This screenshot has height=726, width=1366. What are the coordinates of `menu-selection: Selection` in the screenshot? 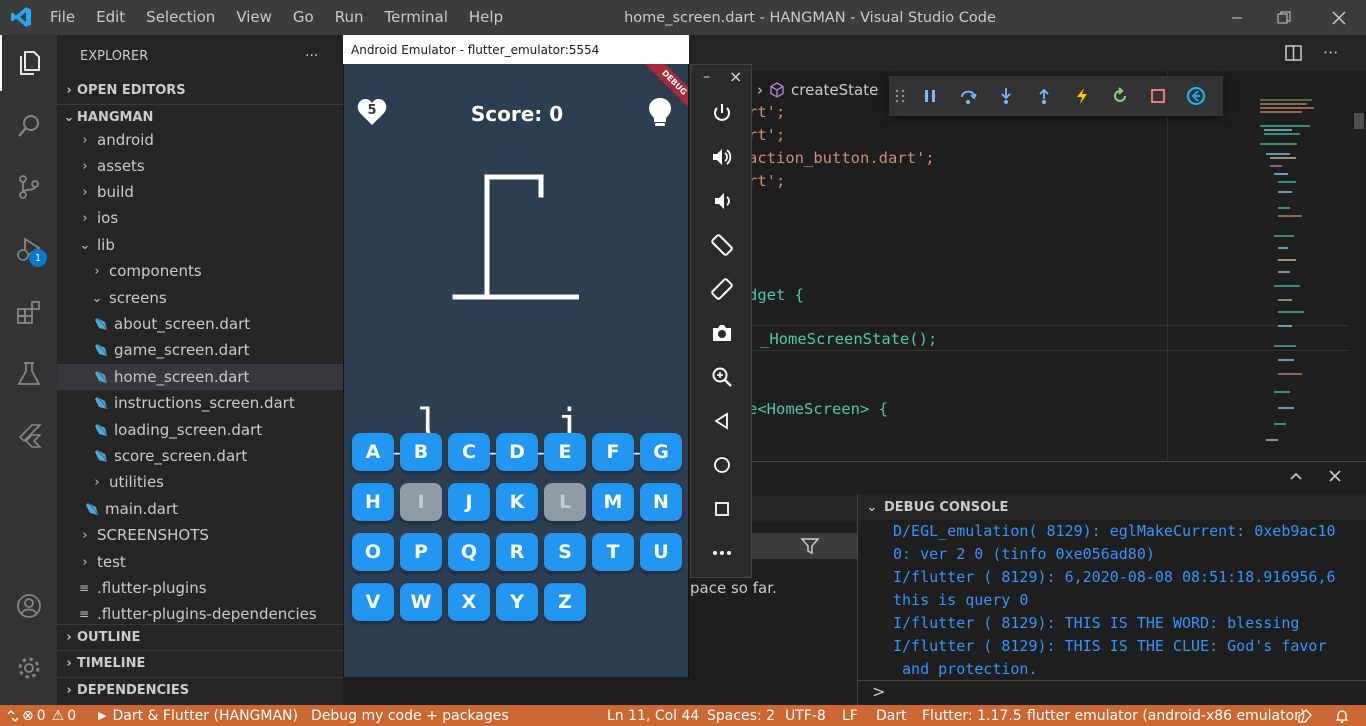 It's located at (180, 17).